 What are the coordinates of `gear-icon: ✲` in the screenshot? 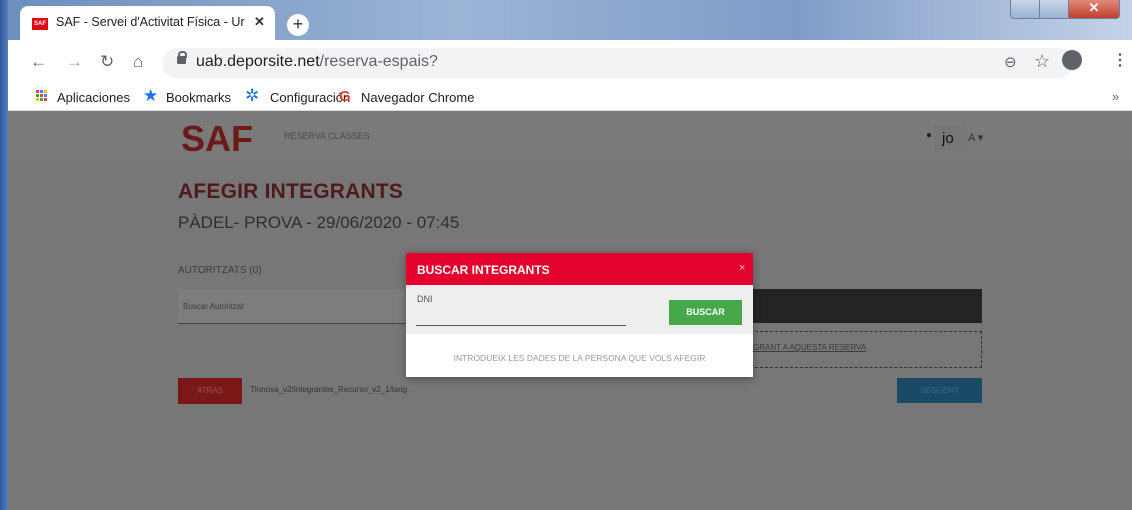 It's located at (252, 95).